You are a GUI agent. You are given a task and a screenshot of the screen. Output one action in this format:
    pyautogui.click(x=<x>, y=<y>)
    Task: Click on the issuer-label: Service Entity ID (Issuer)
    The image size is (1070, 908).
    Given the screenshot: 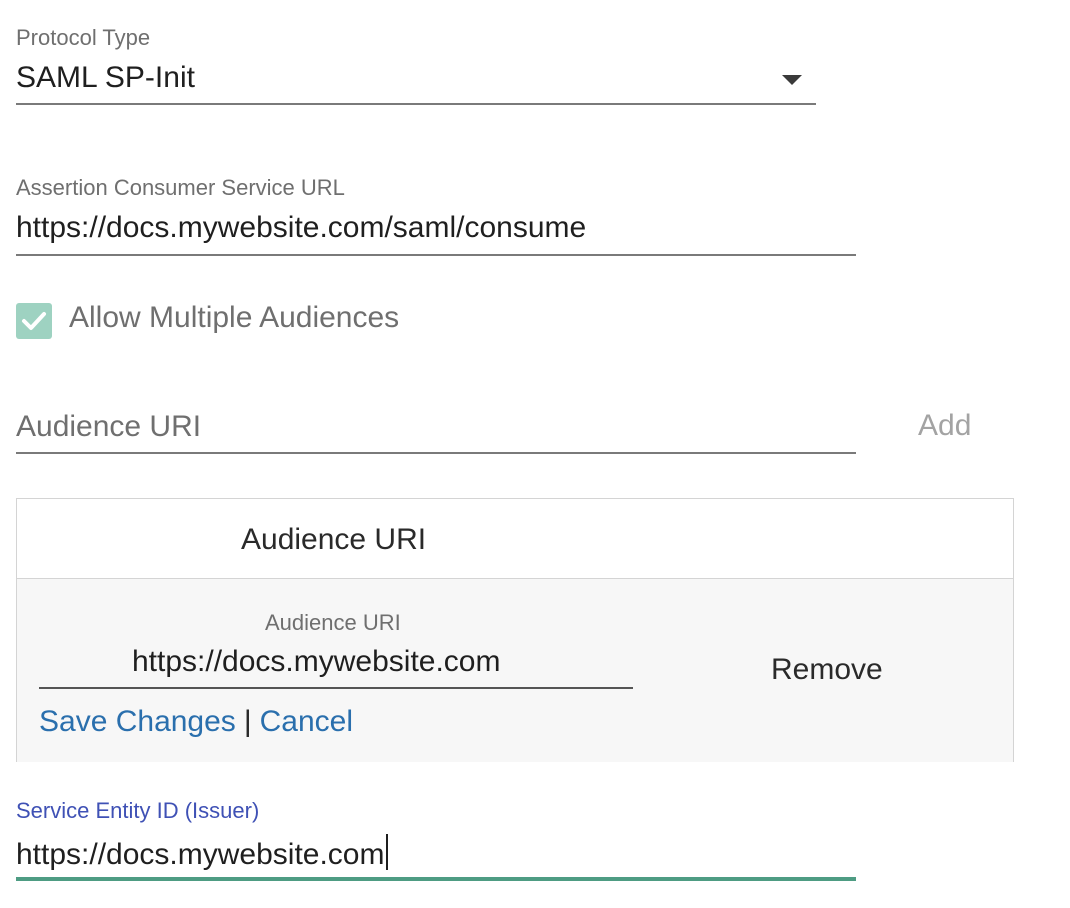 What is the action you would take?
    pyautogui.click(x=138, y=810)
    